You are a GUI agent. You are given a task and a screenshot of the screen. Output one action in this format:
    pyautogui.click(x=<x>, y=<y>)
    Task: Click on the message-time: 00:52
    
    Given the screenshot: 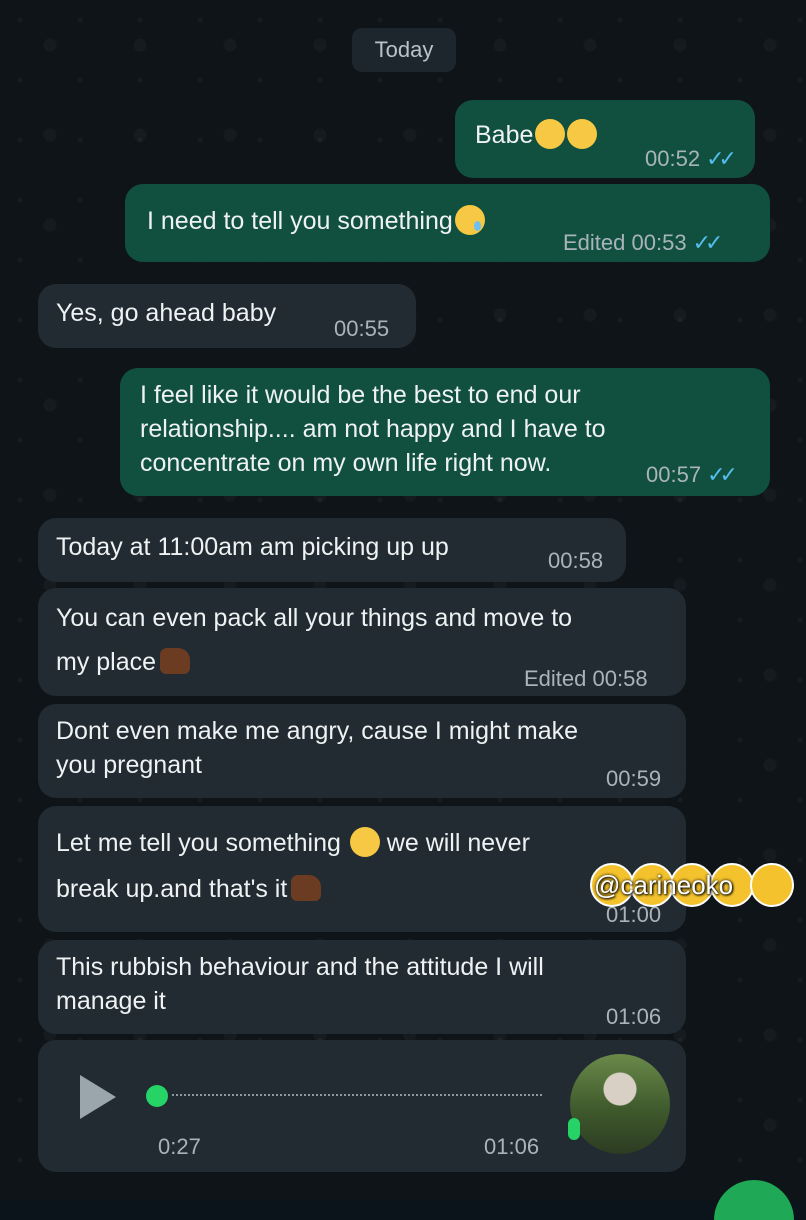 What is the action you would take?
    pyautogui.click(x=673, y=158)
    